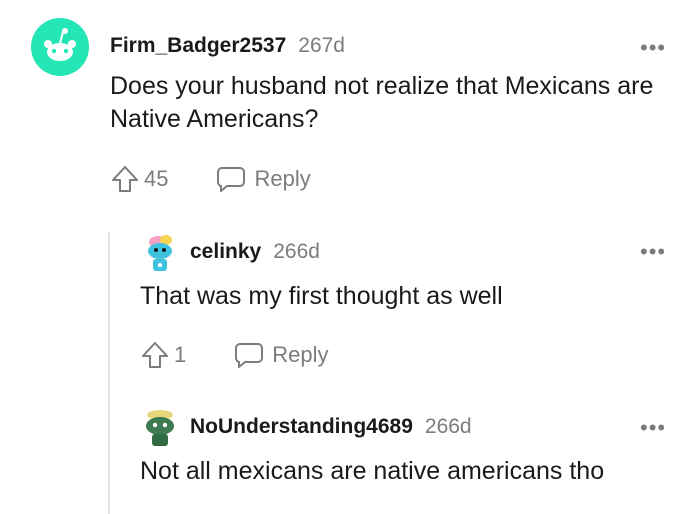 Image resolution: width=700 pixels, height=514 pixels. What do you see at coordinates (180, 354) in the screenshot?
I see `vote-count: 1` at bounding box center [180, 354].